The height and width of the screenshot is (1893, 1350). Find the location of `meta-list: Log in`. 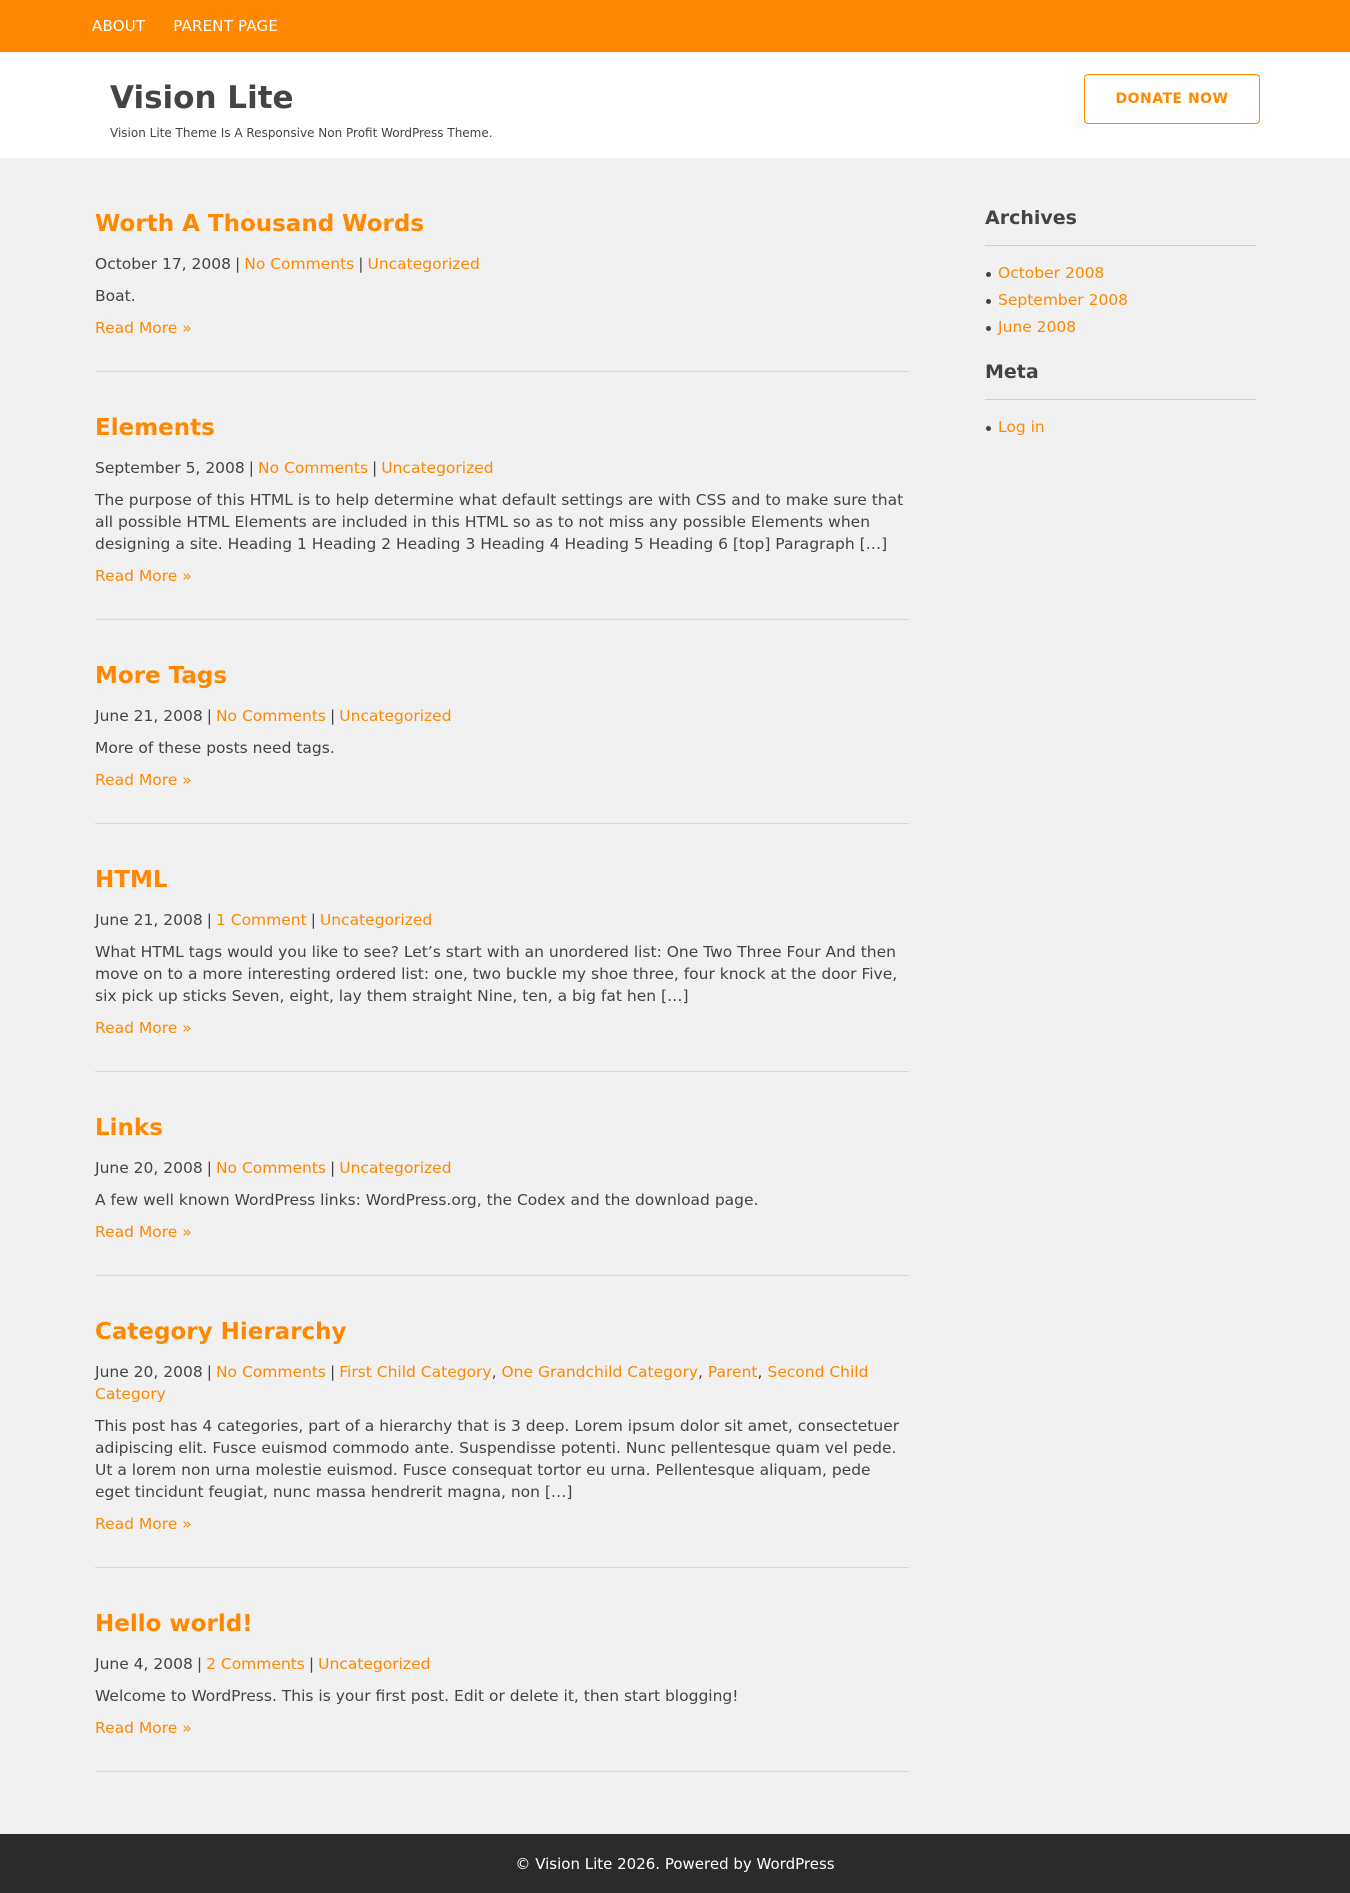

meta-list: Log in is located at coordinates (1120, 427).